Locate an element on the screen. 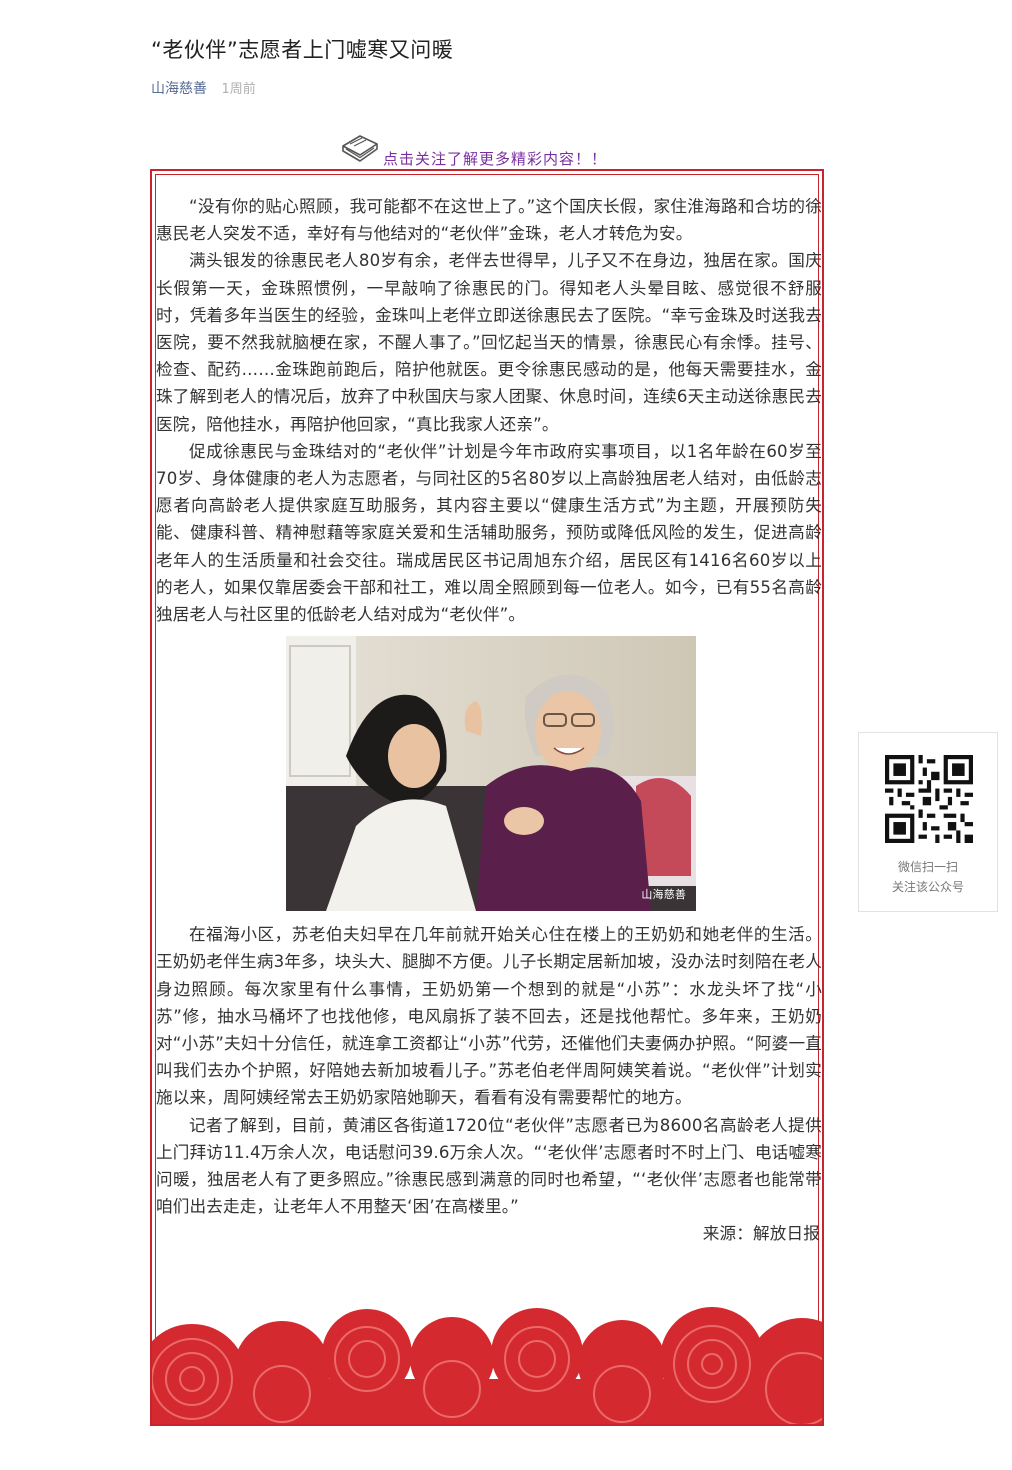 The image size is (1012, 1470). qr-caption-line2: 关注该公众号 is located at coordinates (927, 887).